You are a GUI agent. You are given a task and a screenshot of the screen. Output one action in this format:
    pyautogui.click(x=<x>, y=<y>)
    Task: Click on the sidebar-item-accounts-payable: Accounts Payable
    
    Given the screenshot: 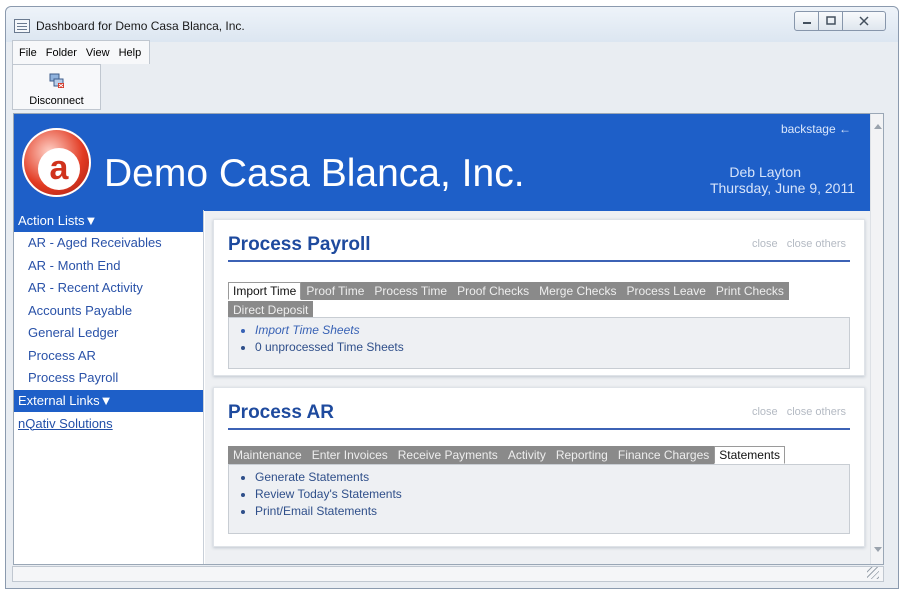 What is the action you would take?
    pyautogui.click(x=108, y=311)
    